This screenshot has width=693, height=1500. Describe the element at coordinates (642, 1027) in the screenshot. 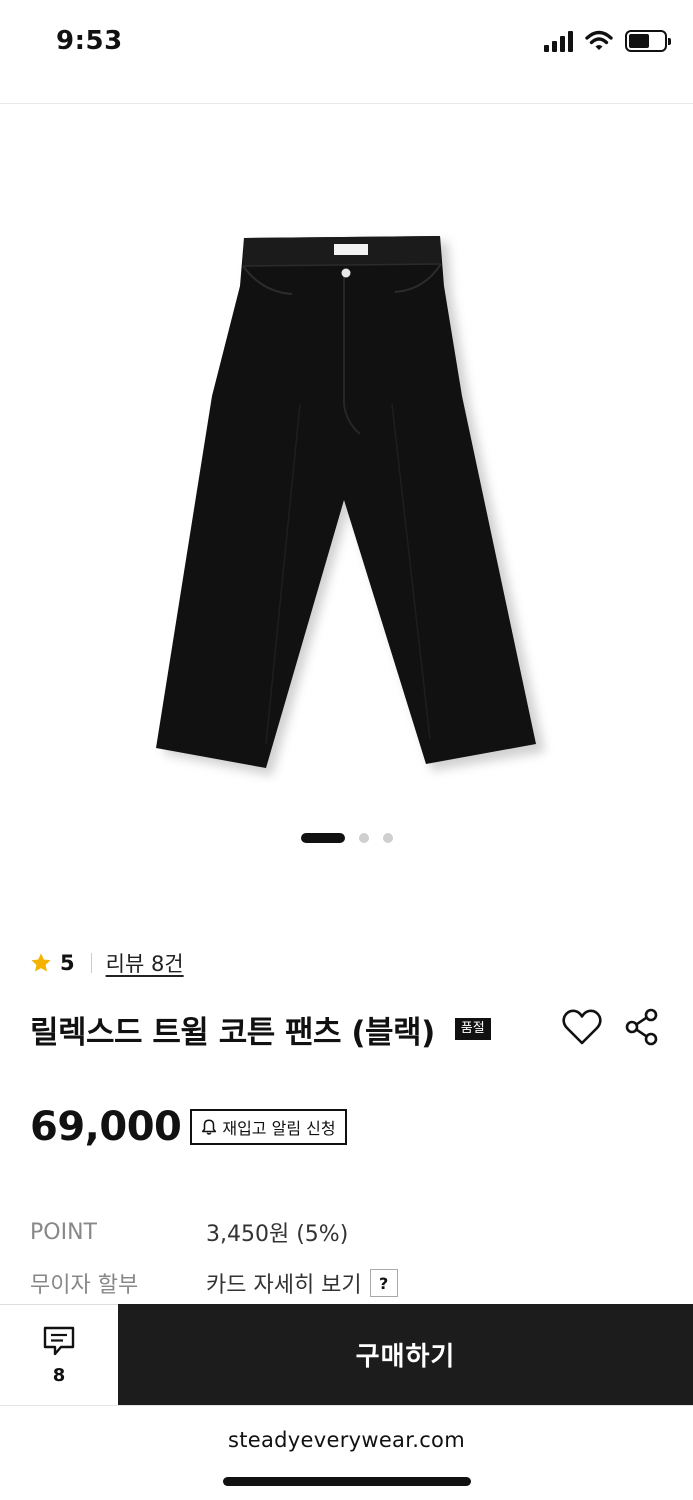

I see `share-icon` at that location.